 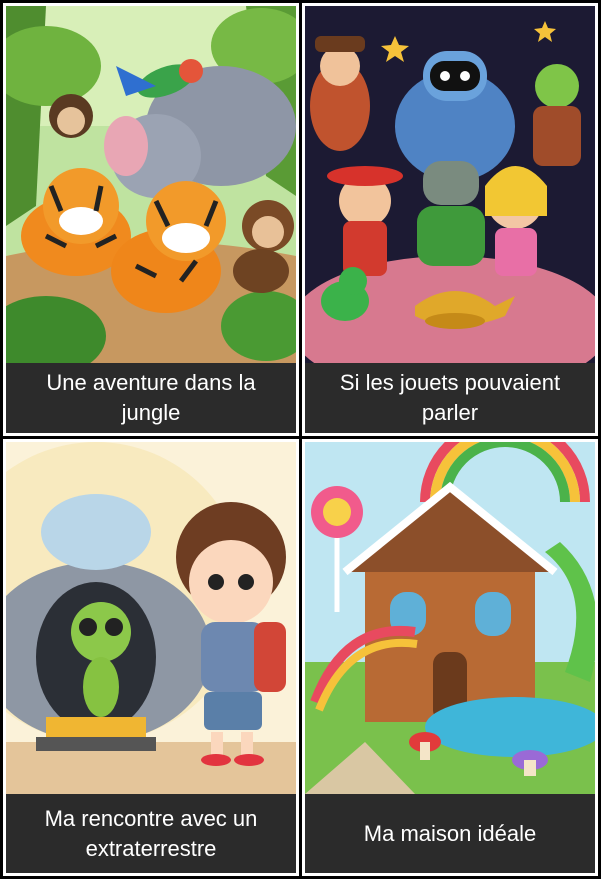 I want to click on card-title: Ma rencontre avec un extraterrestre, so click(x=151, y=833).